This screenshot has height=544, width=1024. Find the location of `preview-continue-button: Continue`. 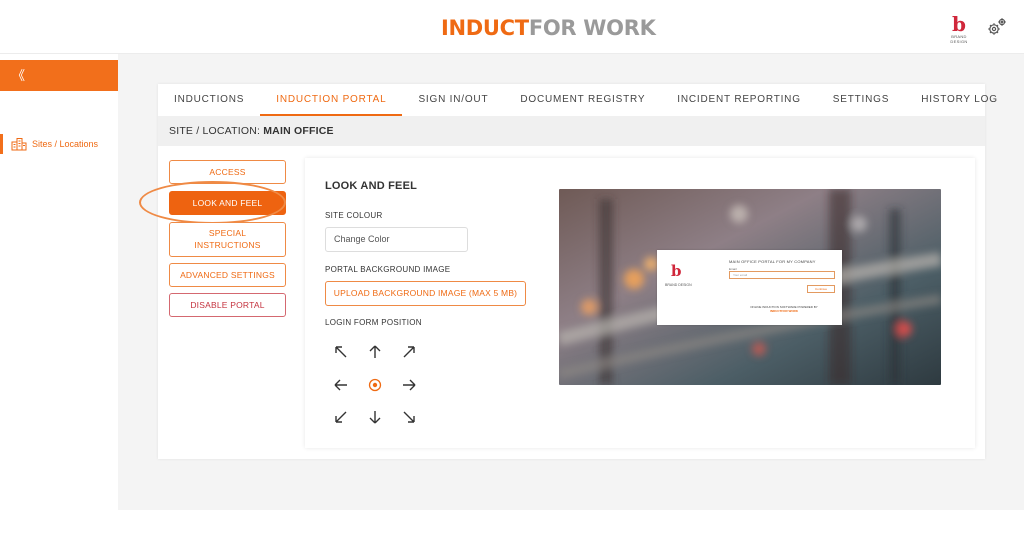

preview-continue-button: Continue is located at coordinates (821, 289).